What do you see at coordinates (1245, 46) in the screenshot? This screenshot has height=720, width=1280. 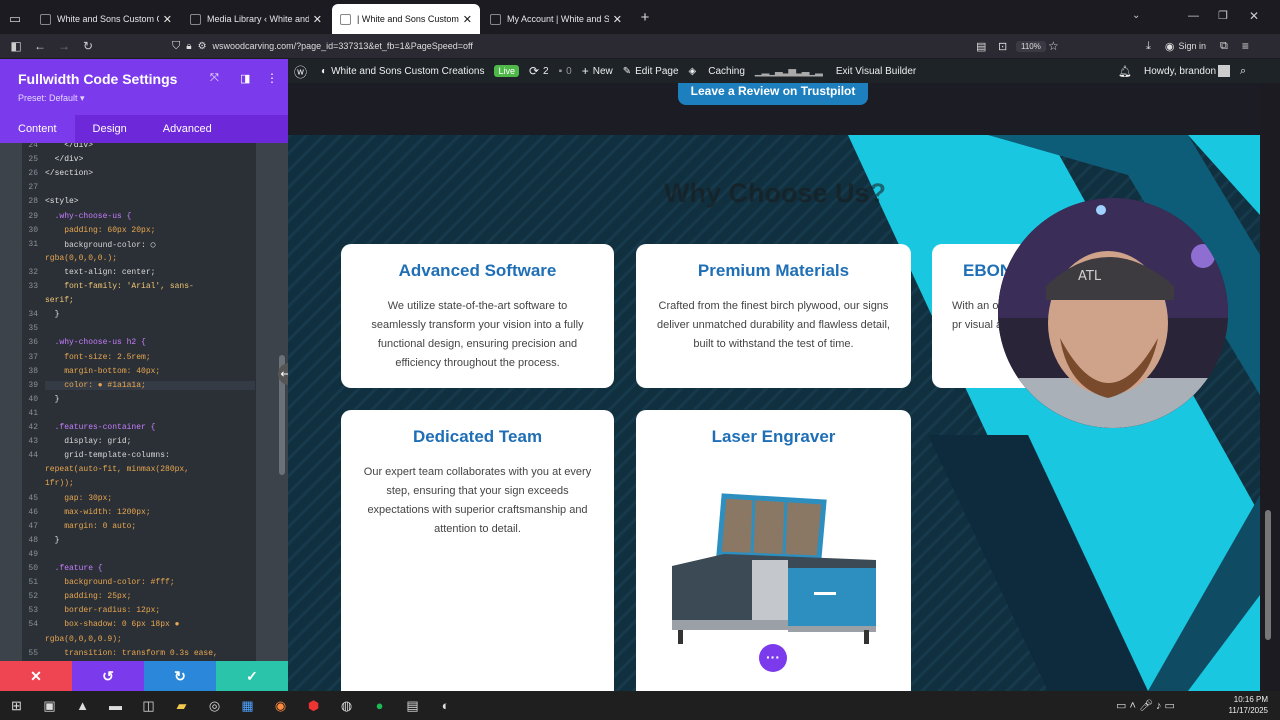 I see `menu-icon: ≡` at bounding box center [1245, 46].